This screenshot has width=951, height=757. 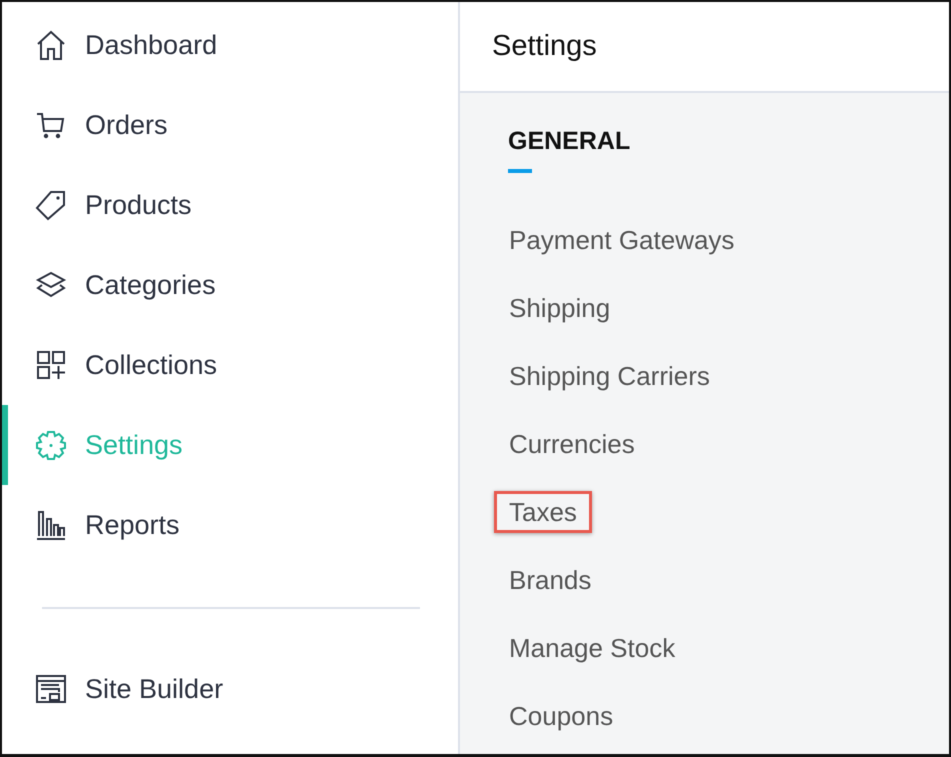 What do you see at coordinates (543, 512) in the screenshot?
I see `settings-link: Taxes` at bounding box center [543, 512].